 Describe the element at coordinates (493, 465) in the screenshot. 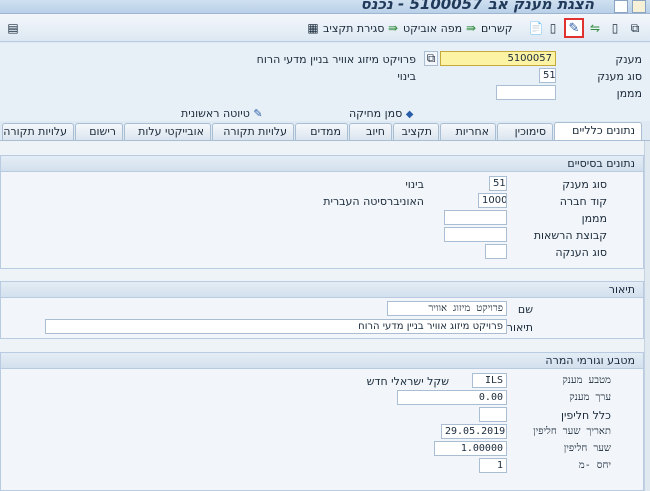

I see `ratio-field: 1` at that location.